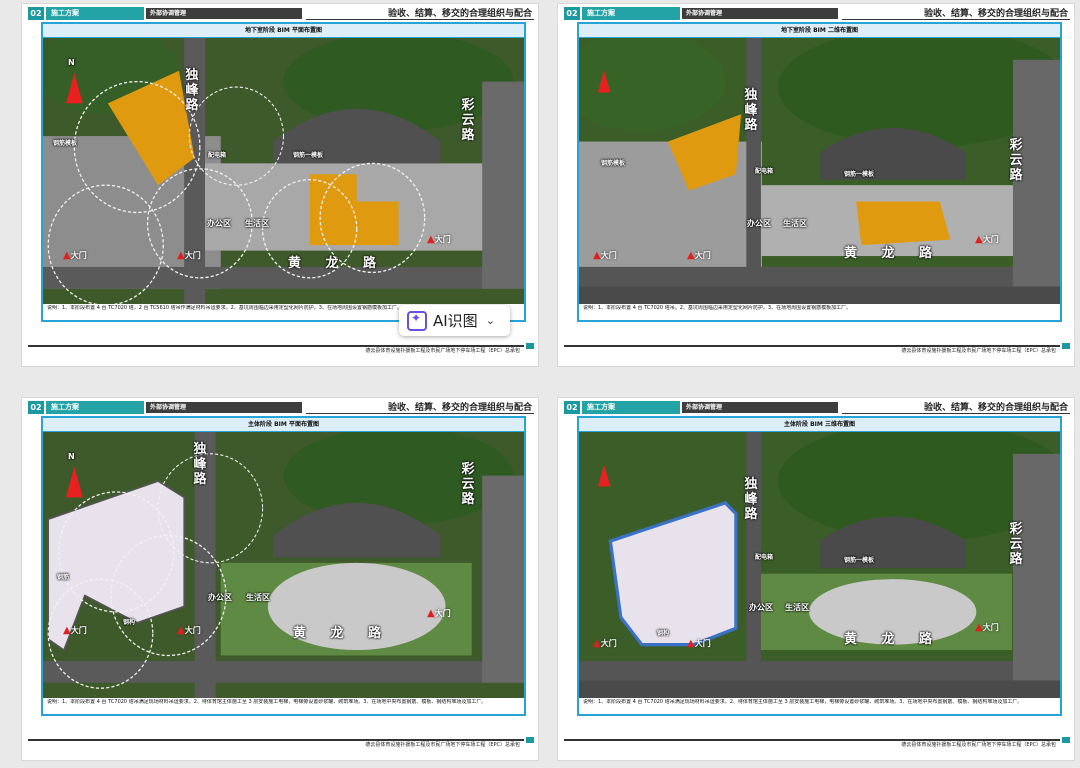 The image size is (1080, 768). Describe the element at coordinates (417, 320) in the screenshot. I see `ai-sparkle-icon` at that location.